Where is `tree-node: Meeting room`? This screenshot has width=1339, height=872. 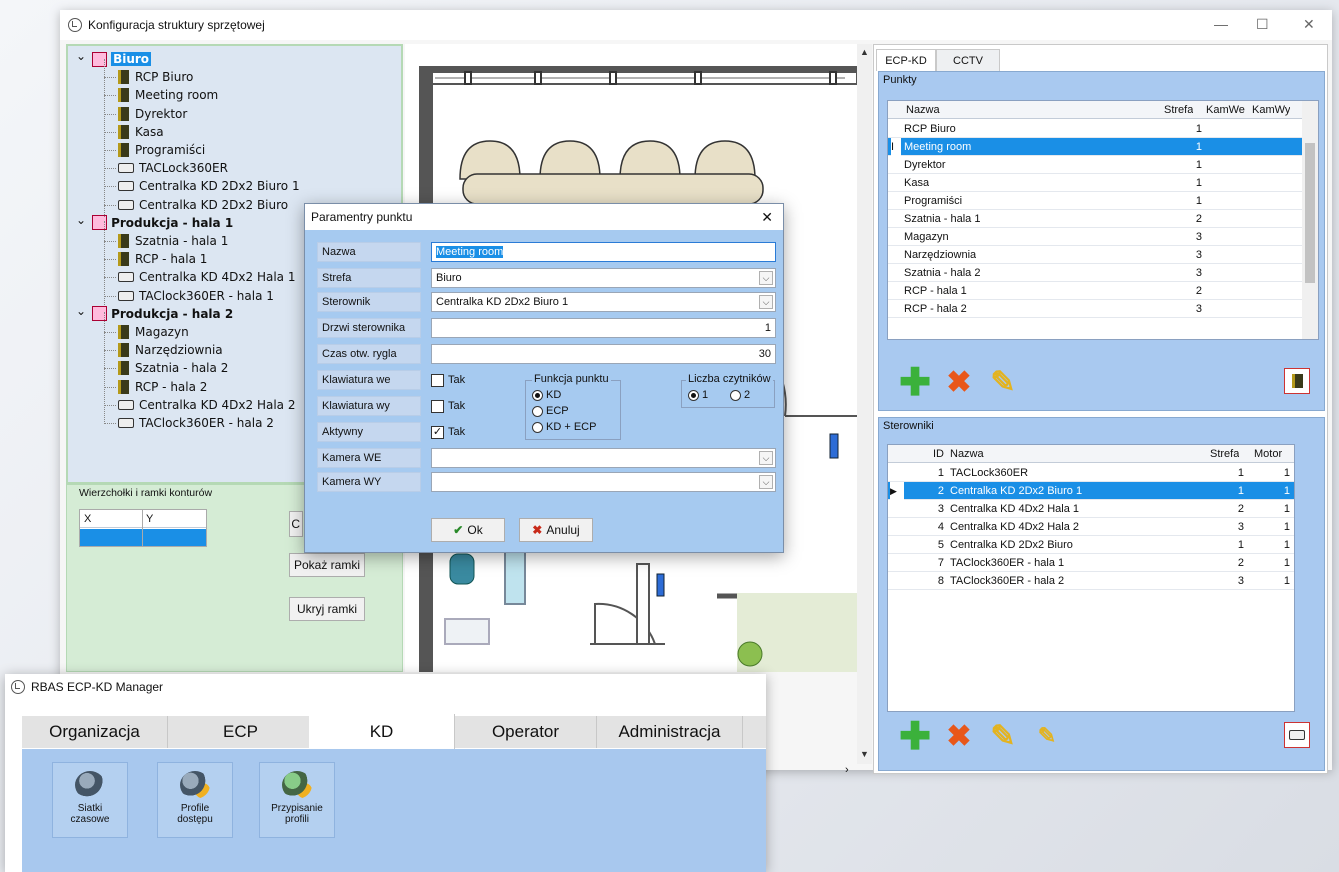 tree-node: Meeting room is located at coordinates (168, 95).